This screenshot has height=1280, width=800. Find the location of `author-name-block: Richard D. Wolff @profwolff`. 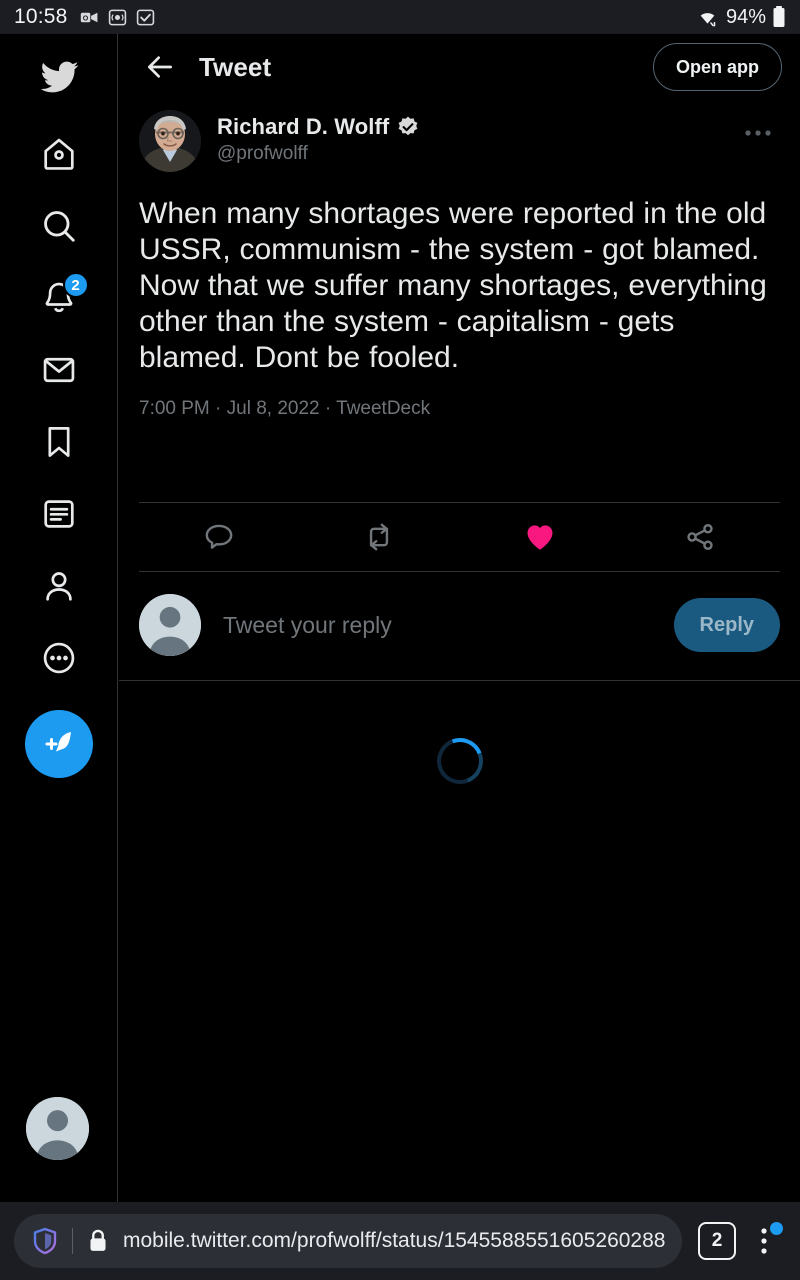

author-name-block: Richard D. Wolff @profwolff is located at coordinates (318, 137).